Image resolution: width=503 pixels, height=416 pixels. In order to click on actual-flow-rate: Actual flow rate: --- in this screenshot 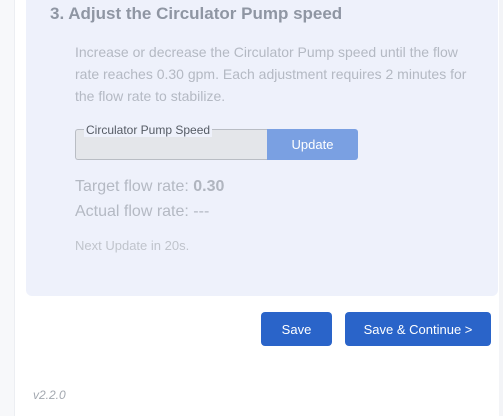, I will do `click(142, 212)`.